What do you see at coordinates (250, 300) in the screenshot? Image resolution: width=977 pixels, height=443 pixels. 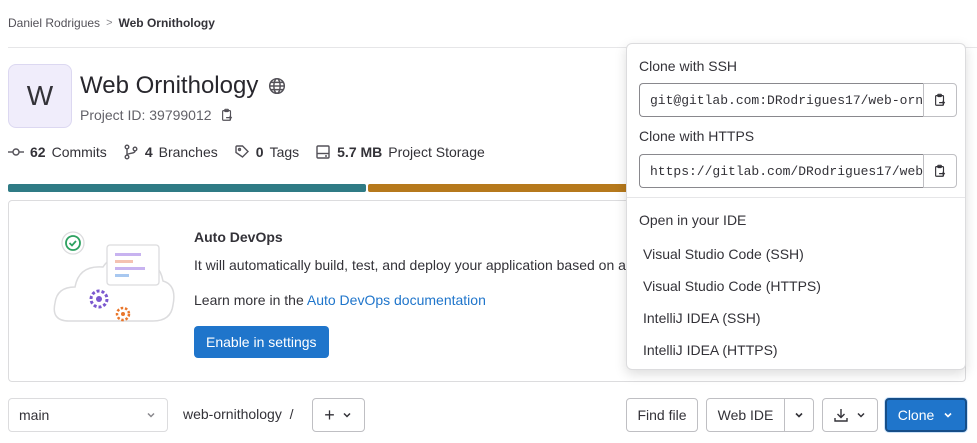 I see `learn-more-prefix: Learn more in the` at bounding box center [250, 300].